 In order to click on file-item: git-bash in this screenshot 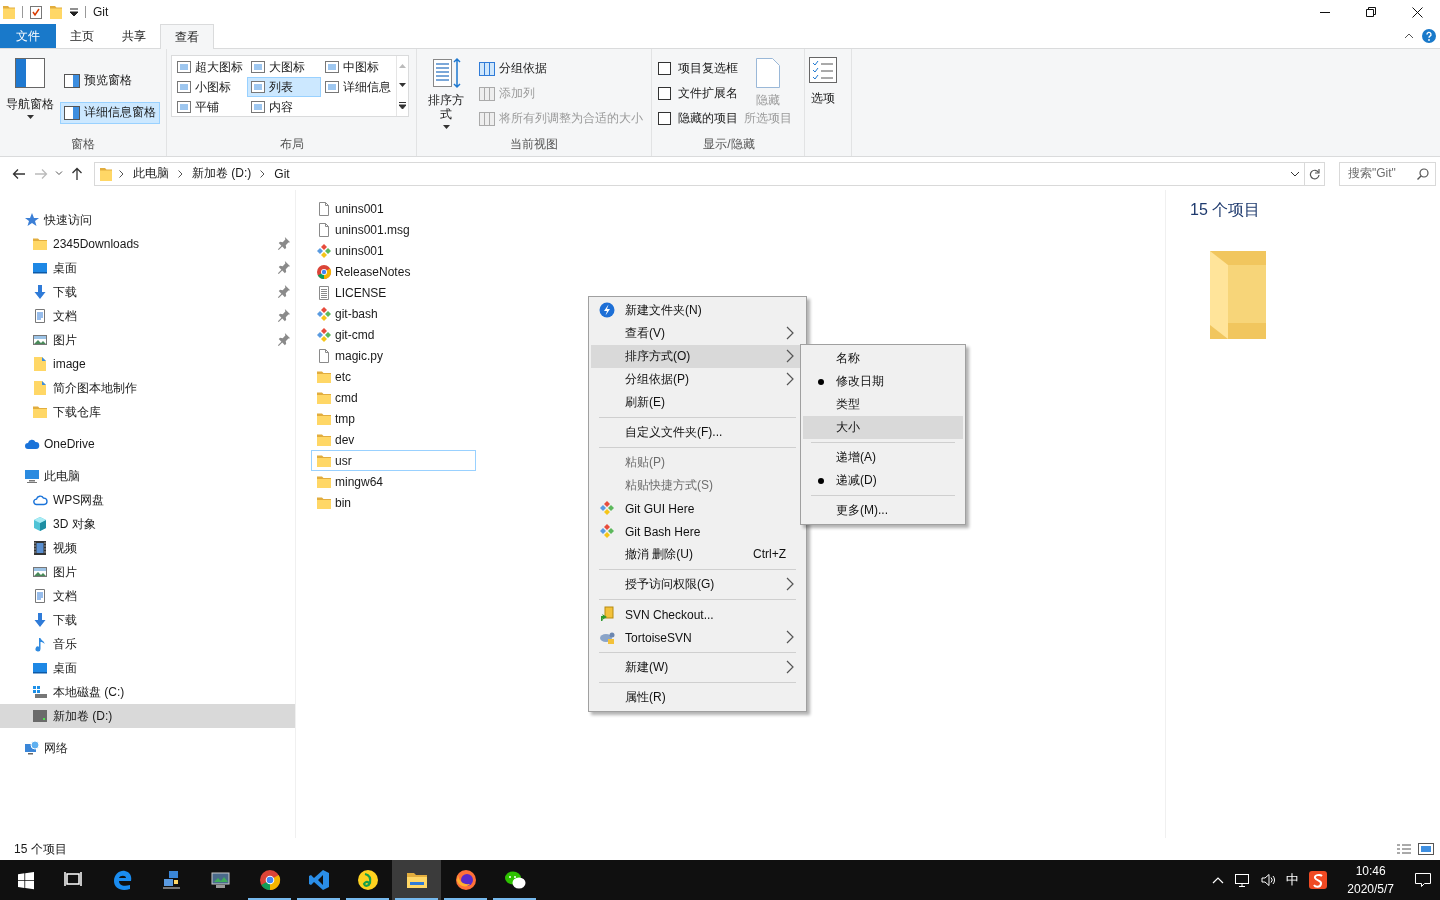, I will do `click(393, 313)`.